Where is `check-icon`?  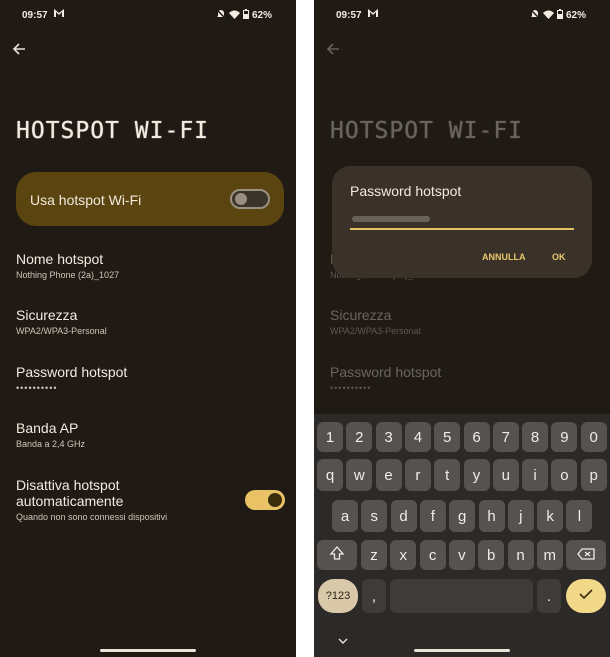 check-icon is located at coordinates (586, 596).